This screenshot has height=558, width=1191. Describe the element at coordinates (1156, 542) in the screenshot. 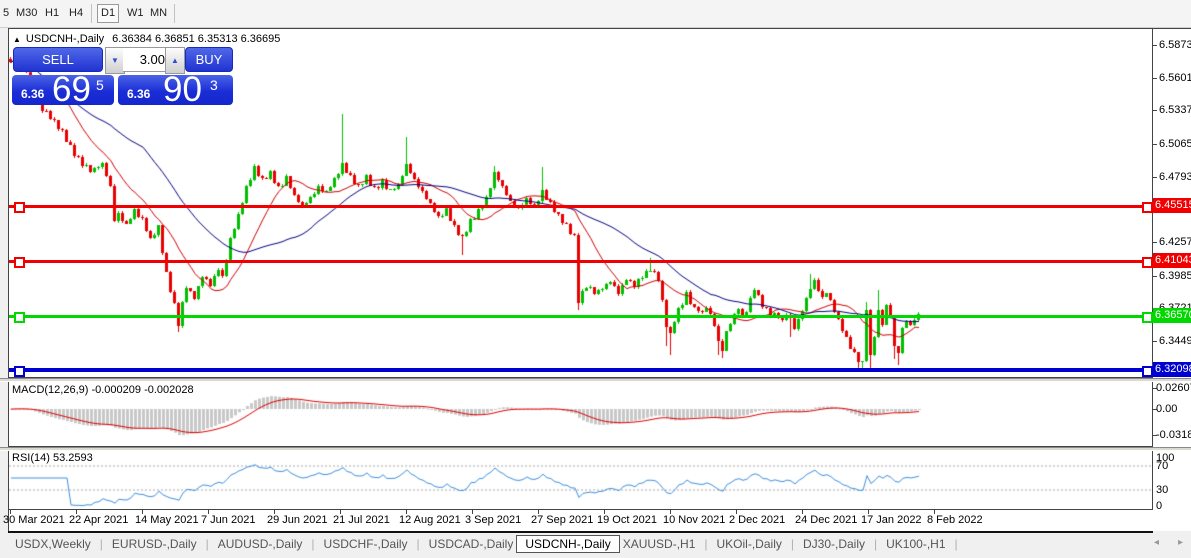

I see `tab-scroll-left-icon: ◂` at that location.